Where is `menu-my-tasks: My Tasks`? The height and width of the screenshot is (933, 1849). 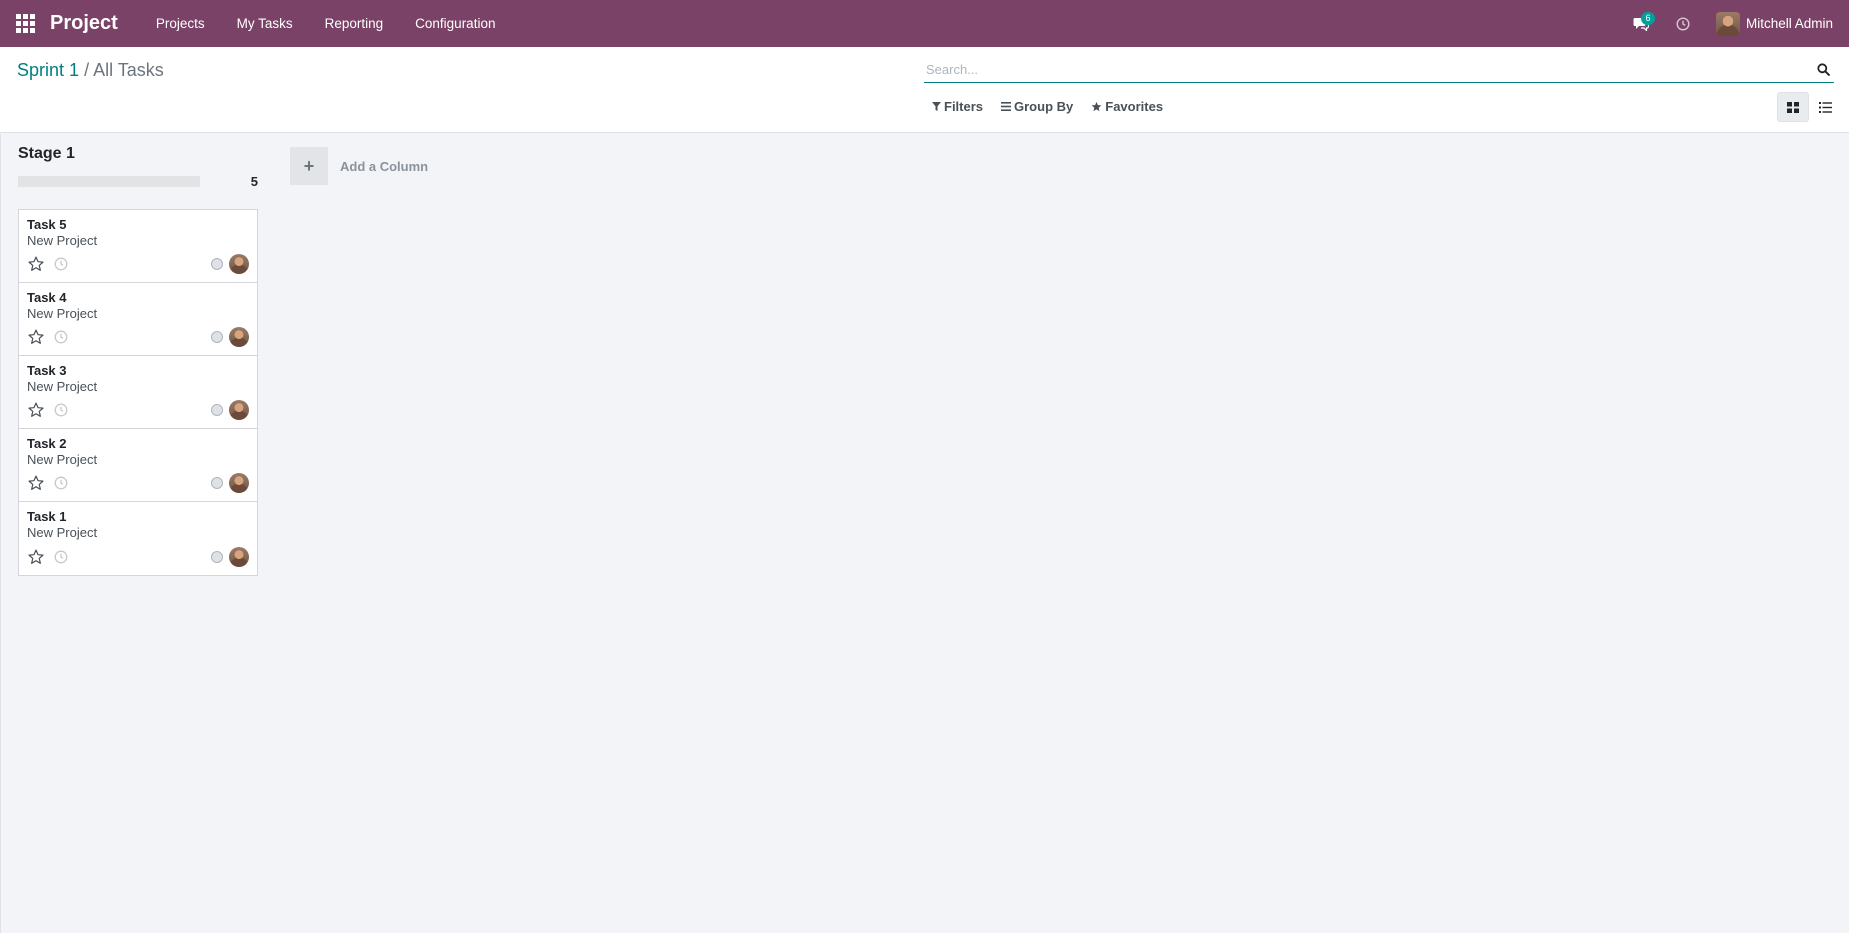 menu-my-tasks: My Tasks is located at coordinates (265, 23).